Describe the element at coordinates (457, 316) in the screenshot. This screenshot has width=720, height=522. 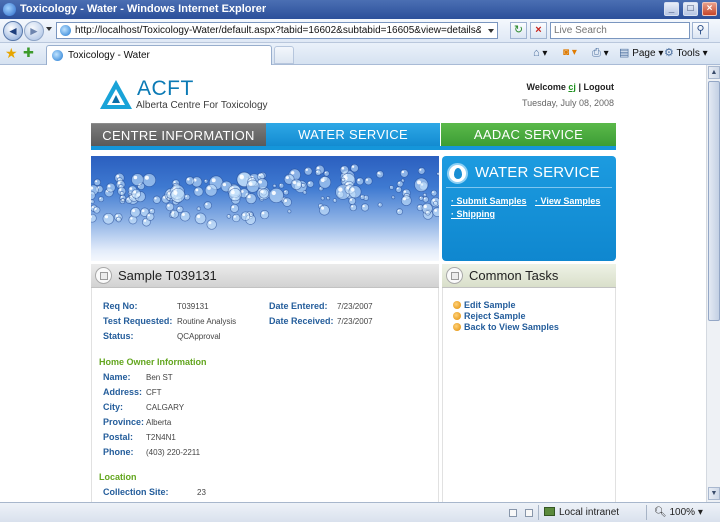
I see `arrow-bullet-icon` at that location.